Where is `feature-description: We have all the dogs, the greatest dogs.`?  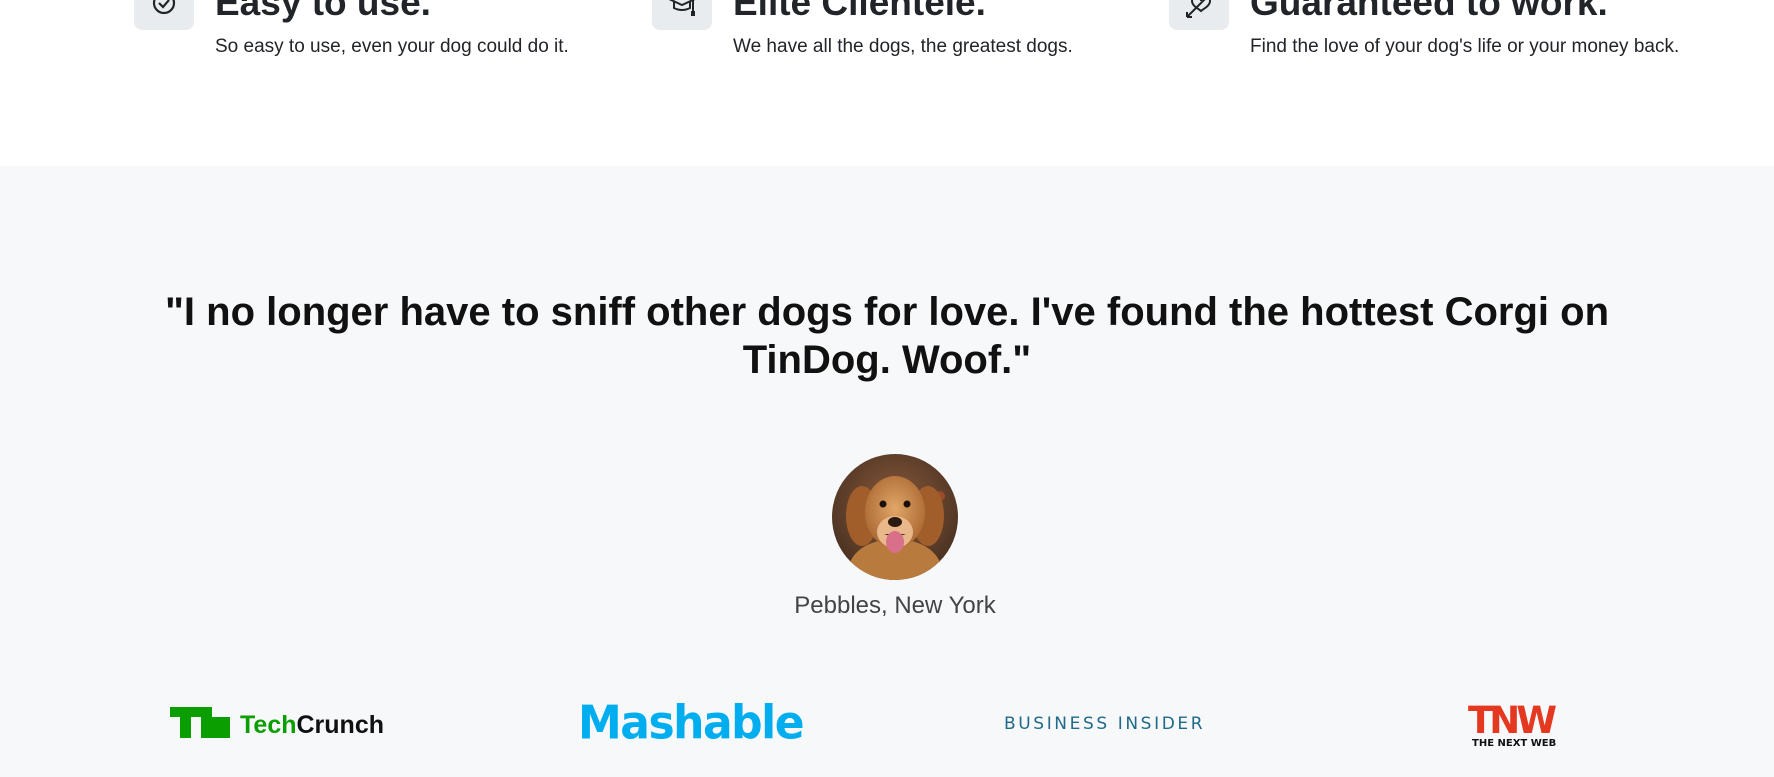
feature-description: We have all the dogs, the greatest dogs. is located at coordinates (903, 46).